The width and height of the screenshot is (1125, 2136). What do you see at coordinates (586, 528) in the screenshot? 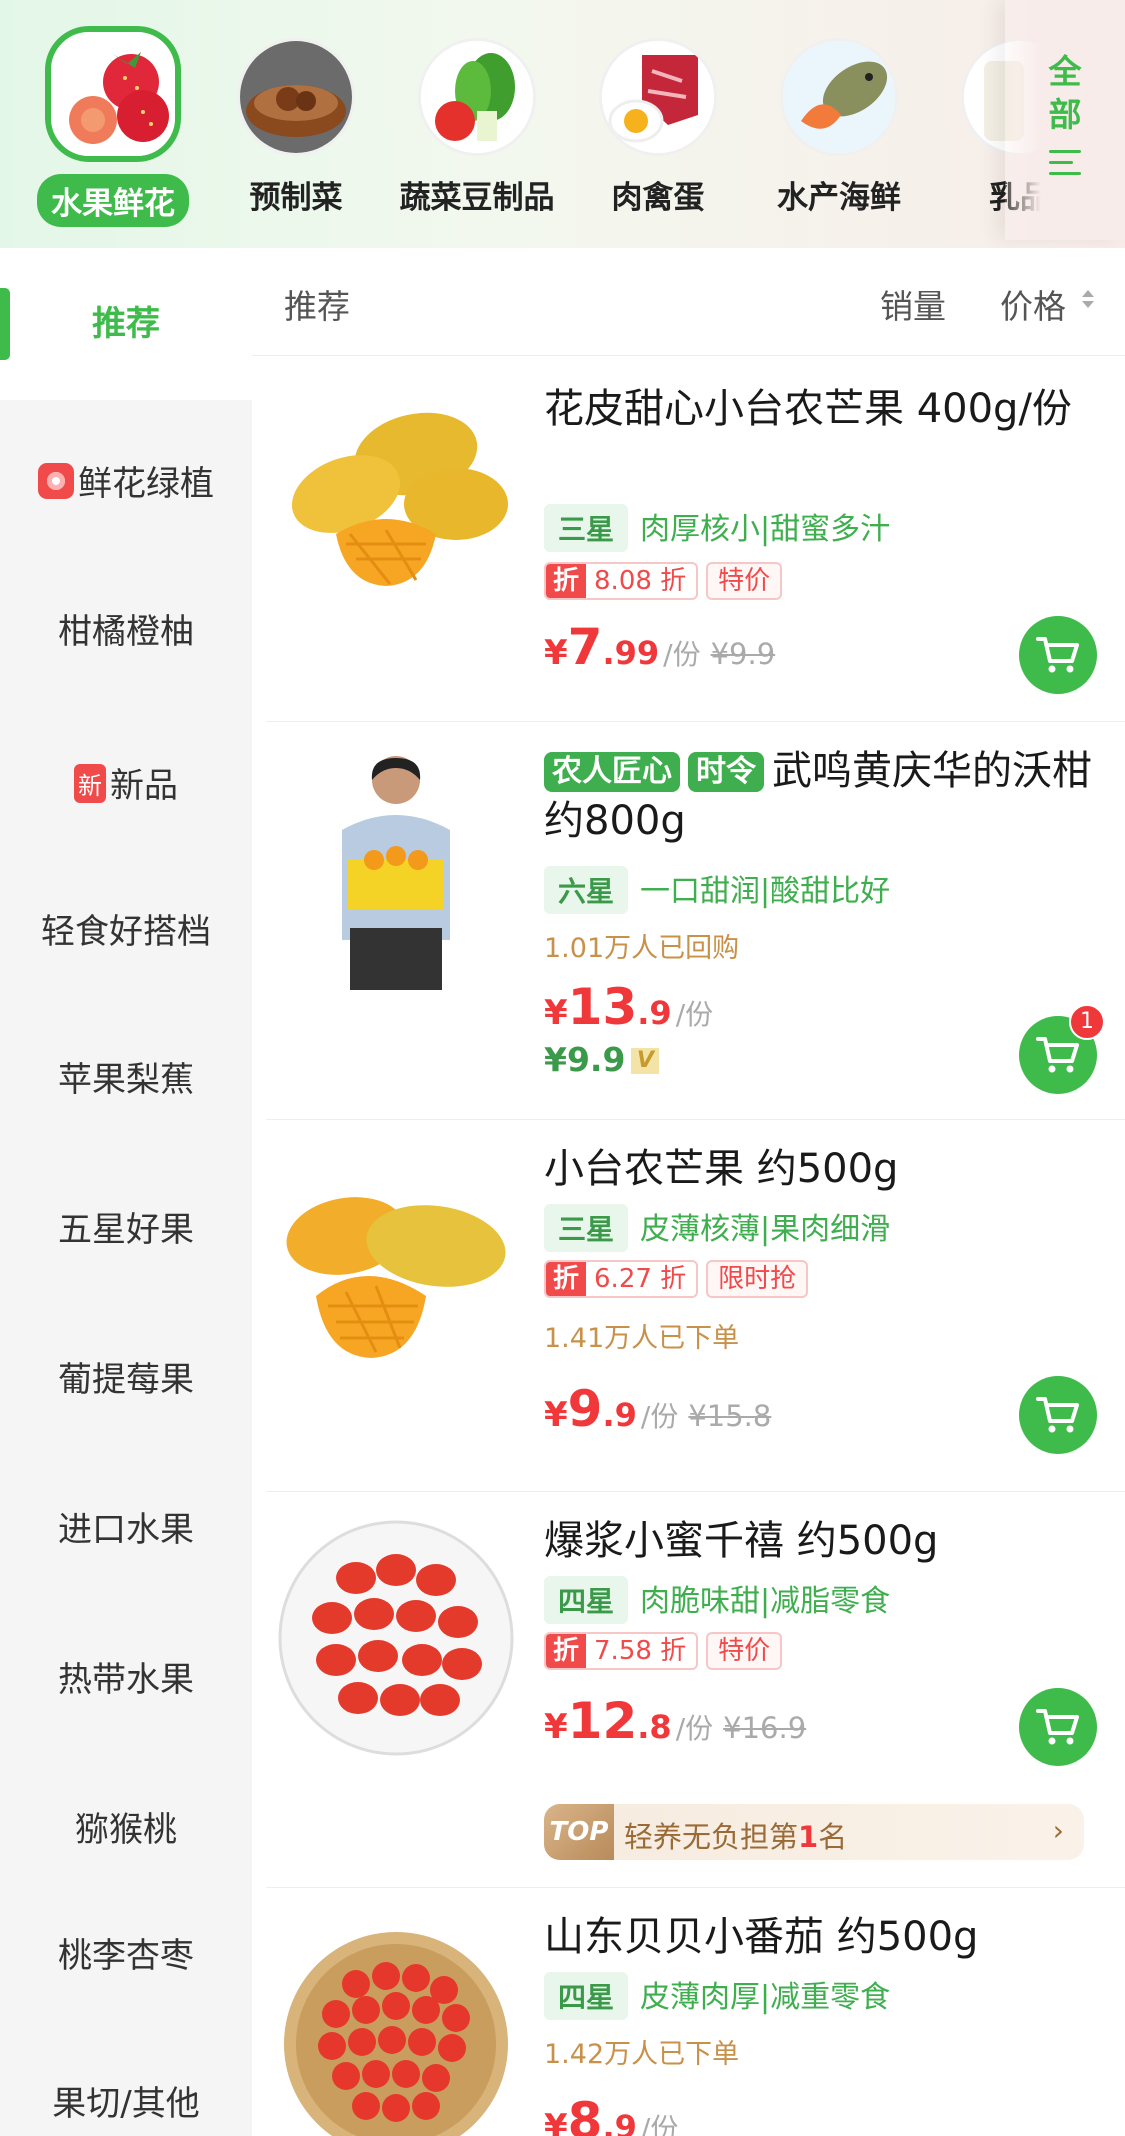
I see `star-rating-badge: 三星` at bounding box center [586, 528].